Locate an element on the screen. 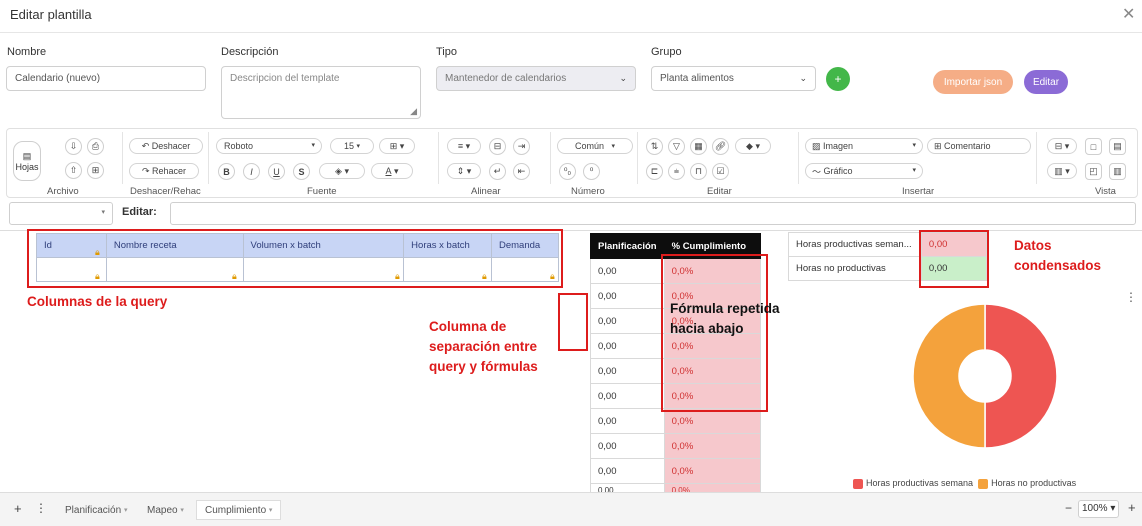  formula-header-cell: Planificación is located at coordinates (627, 246).